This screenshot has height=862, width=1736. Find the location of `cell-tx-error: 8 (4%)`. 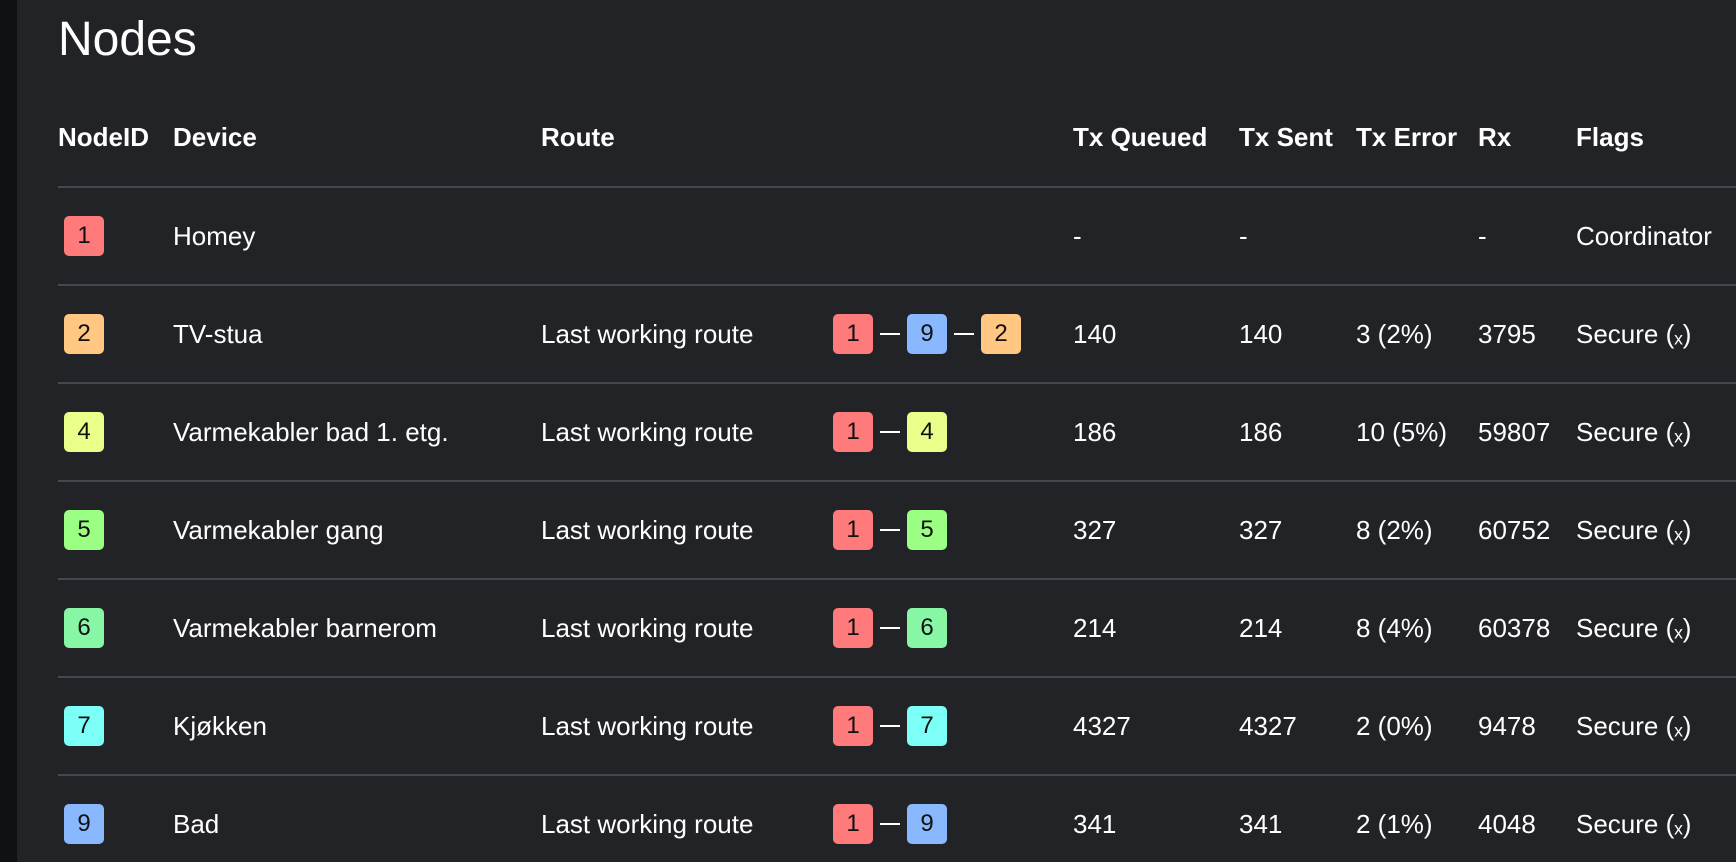

cell-tx-error: 8 (4%) is located at coordinates (1417, 628).